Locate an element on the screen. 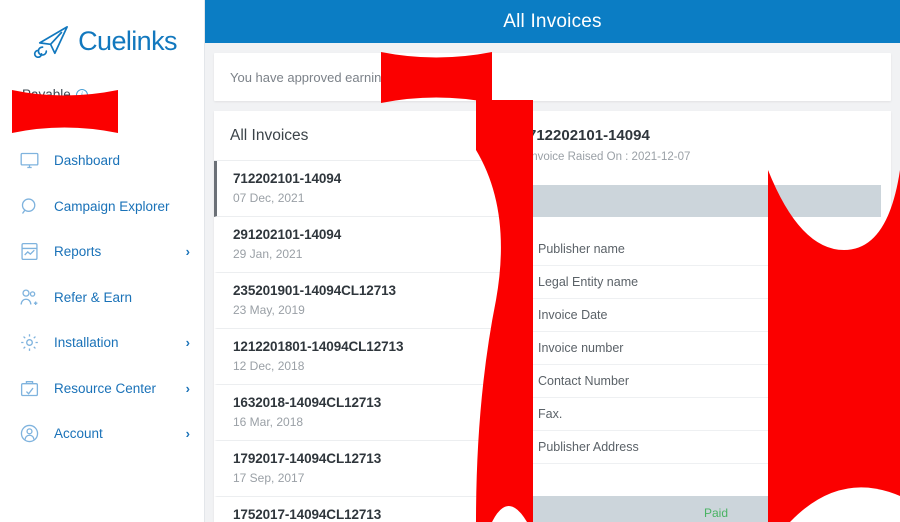  brand-logo: Cuelinks is located at coordinates (102, 41).